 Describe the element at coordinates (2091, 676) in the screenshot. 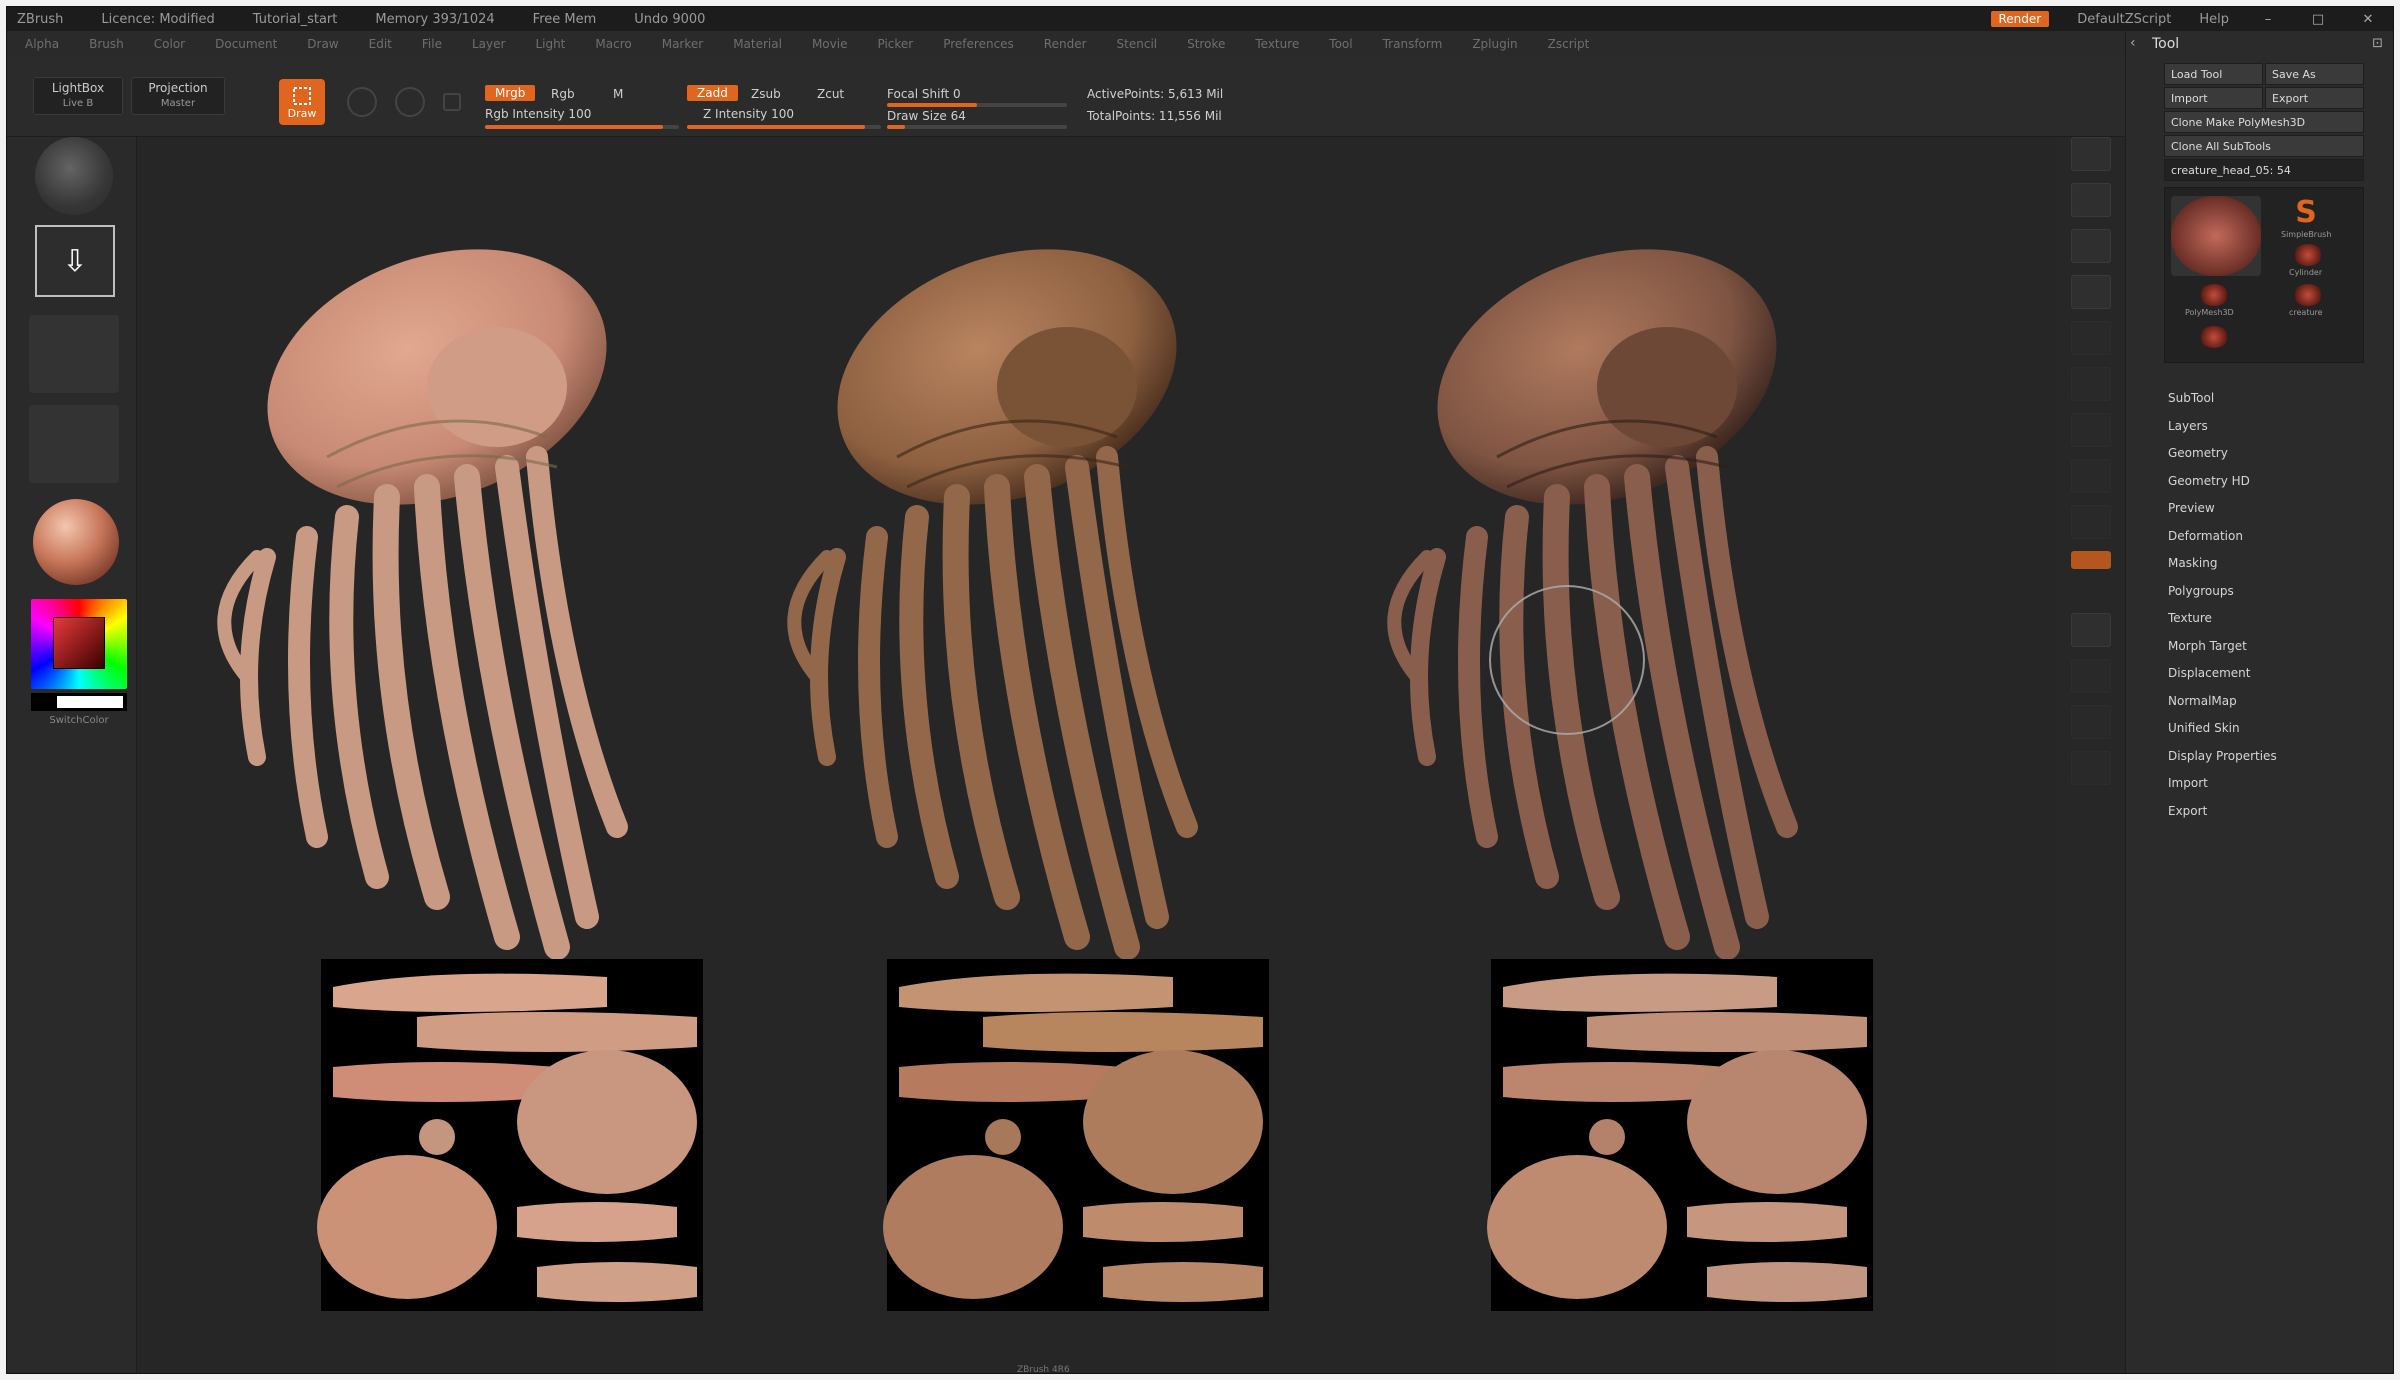

I see `move-icon` at that location.